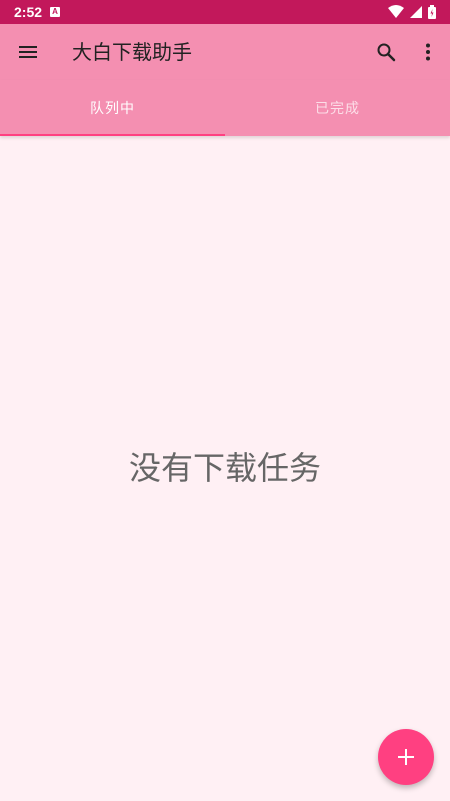 Image resolution: width=450 pixels, height=801 pixels. I want to click on menu-icon, so click(28, 52).